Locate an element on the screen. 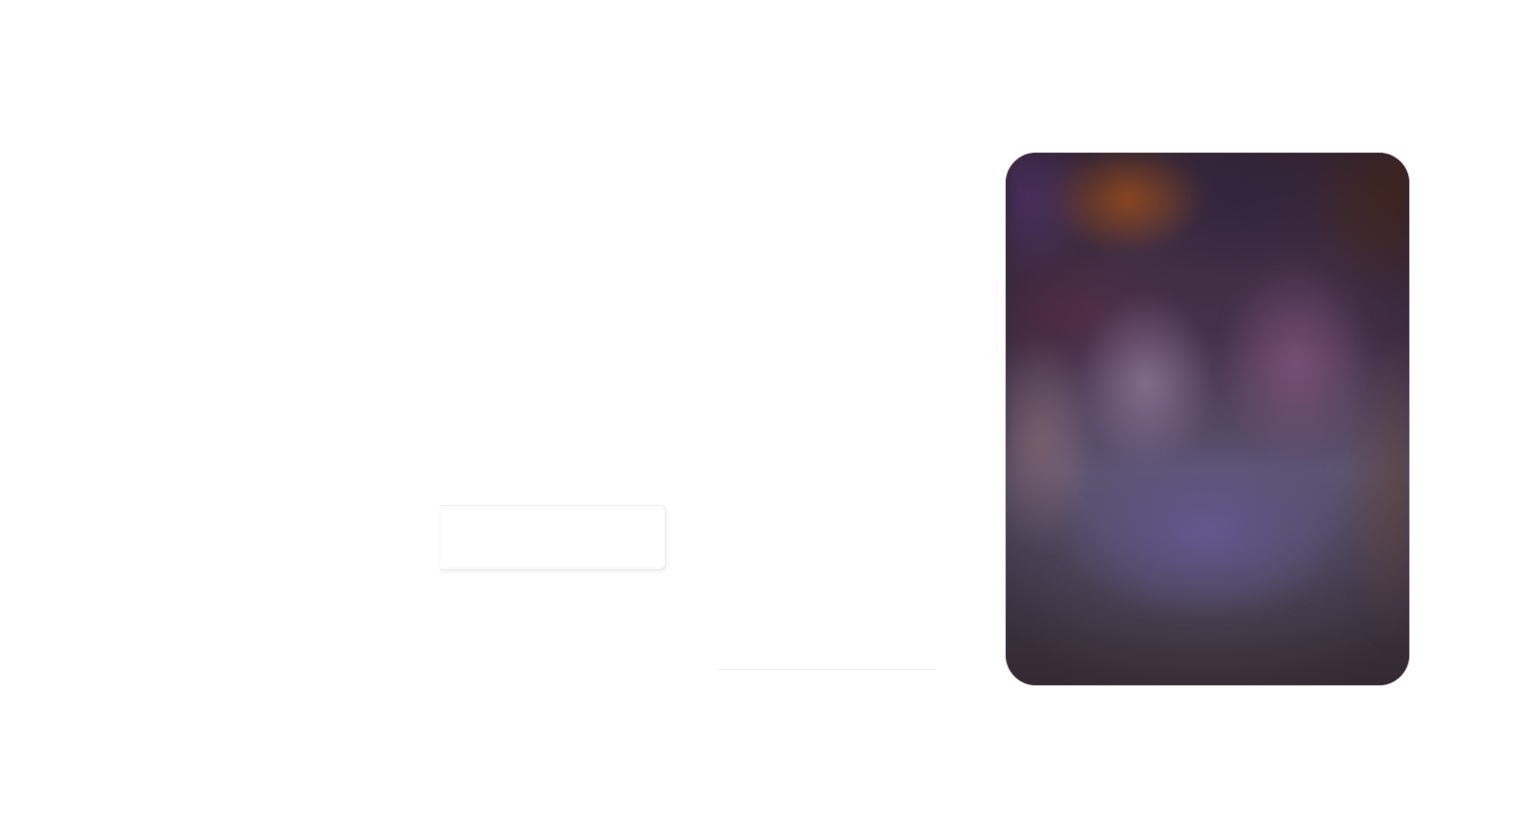 The height and width of the screenshot is (838, 1536). action-button is located at coordinates (553, 537).